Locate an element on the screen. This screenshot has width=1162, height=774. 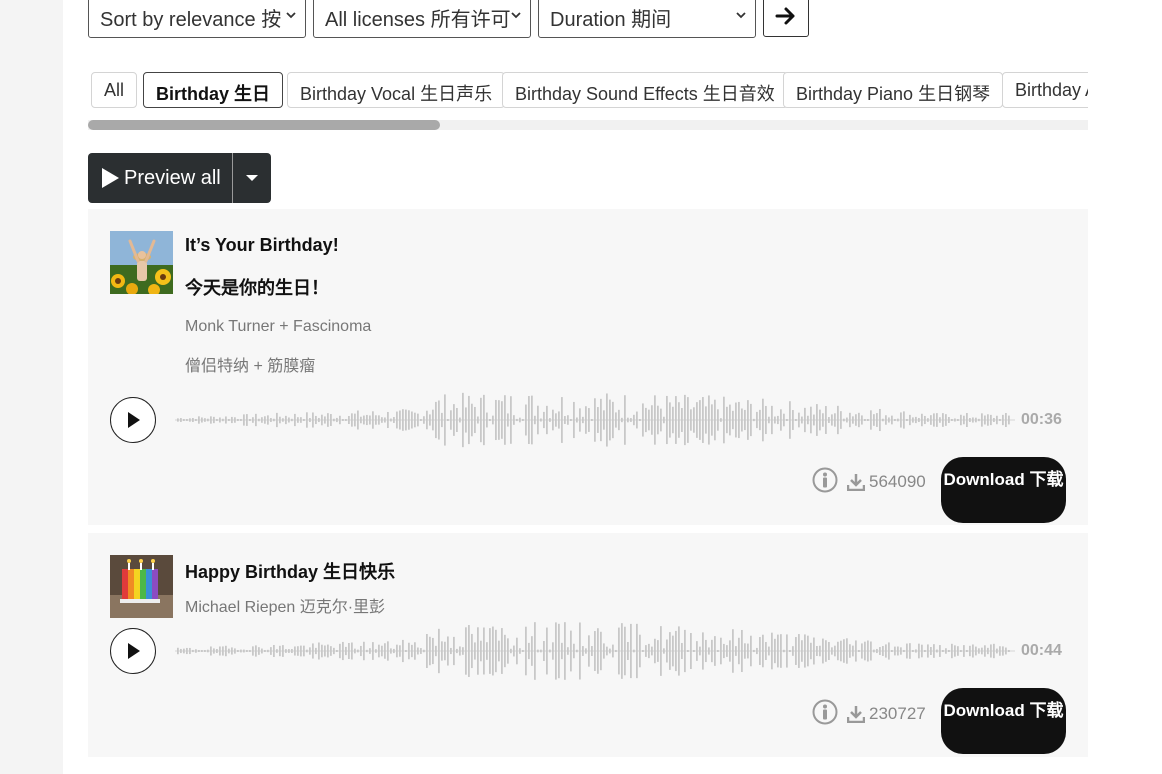
download-count-value: 564090 is located at coordinates (897, 481).